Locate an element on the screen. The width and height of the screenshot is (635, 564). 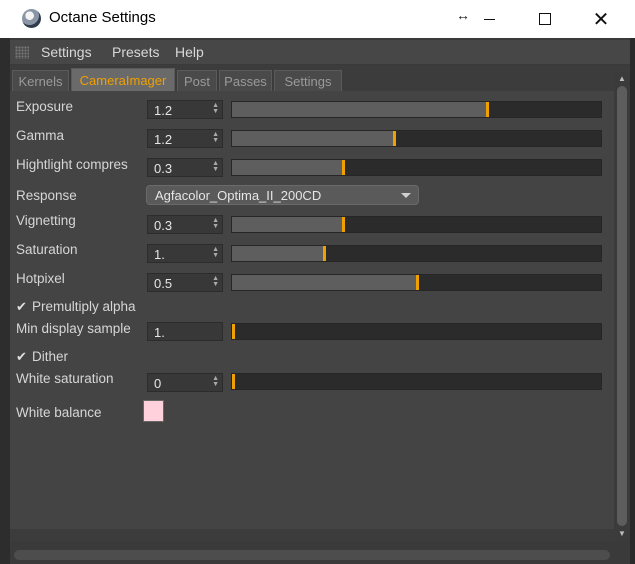
gamma-value: 1.2 is located at coordinates (163, 139).